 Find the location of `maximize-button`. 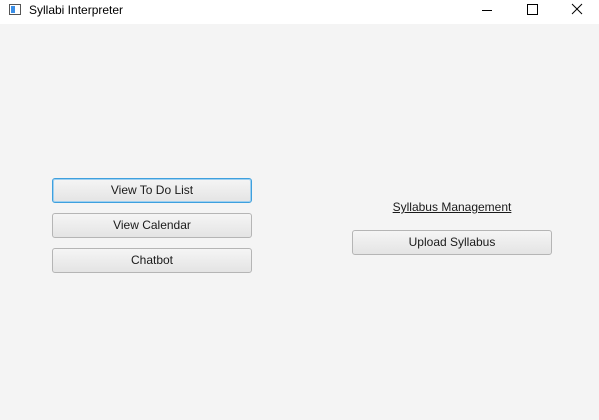

maximize-button is located at coordinates (533, 12).